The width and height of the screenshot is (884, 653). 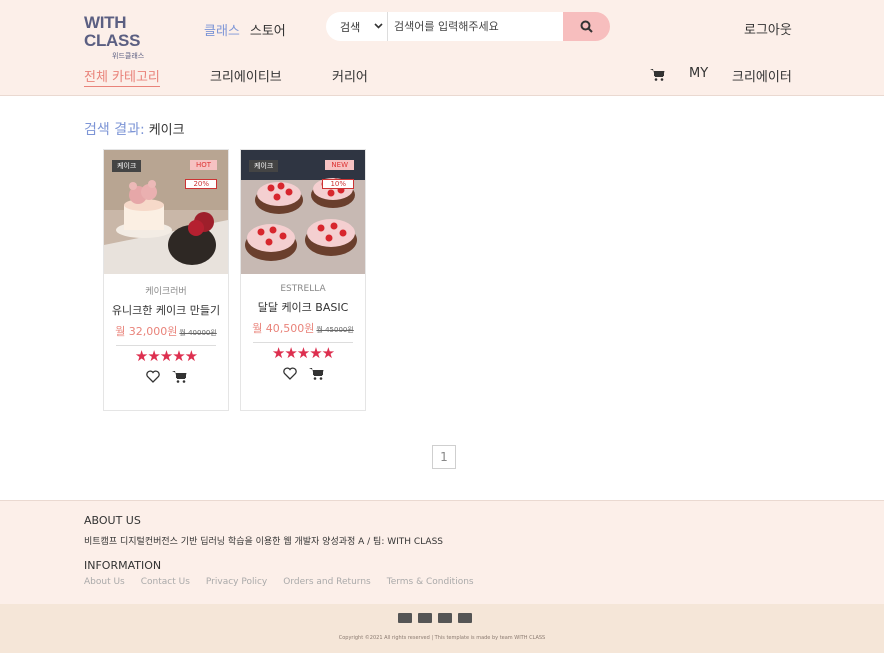 I want to click on top-nav: 클래스 스토어, so click(x=245, y=29).